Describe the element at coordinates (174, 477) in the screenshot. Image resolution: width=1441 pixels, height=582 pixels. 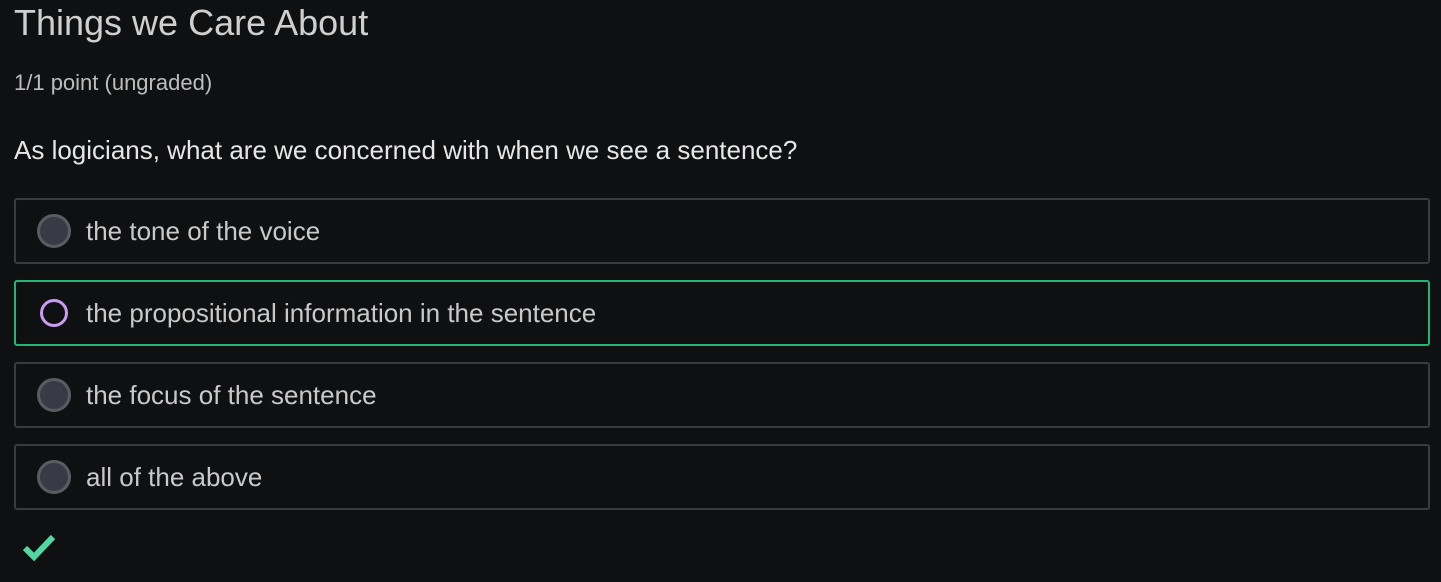
I see `answer-option-label: all of the above` at that location.